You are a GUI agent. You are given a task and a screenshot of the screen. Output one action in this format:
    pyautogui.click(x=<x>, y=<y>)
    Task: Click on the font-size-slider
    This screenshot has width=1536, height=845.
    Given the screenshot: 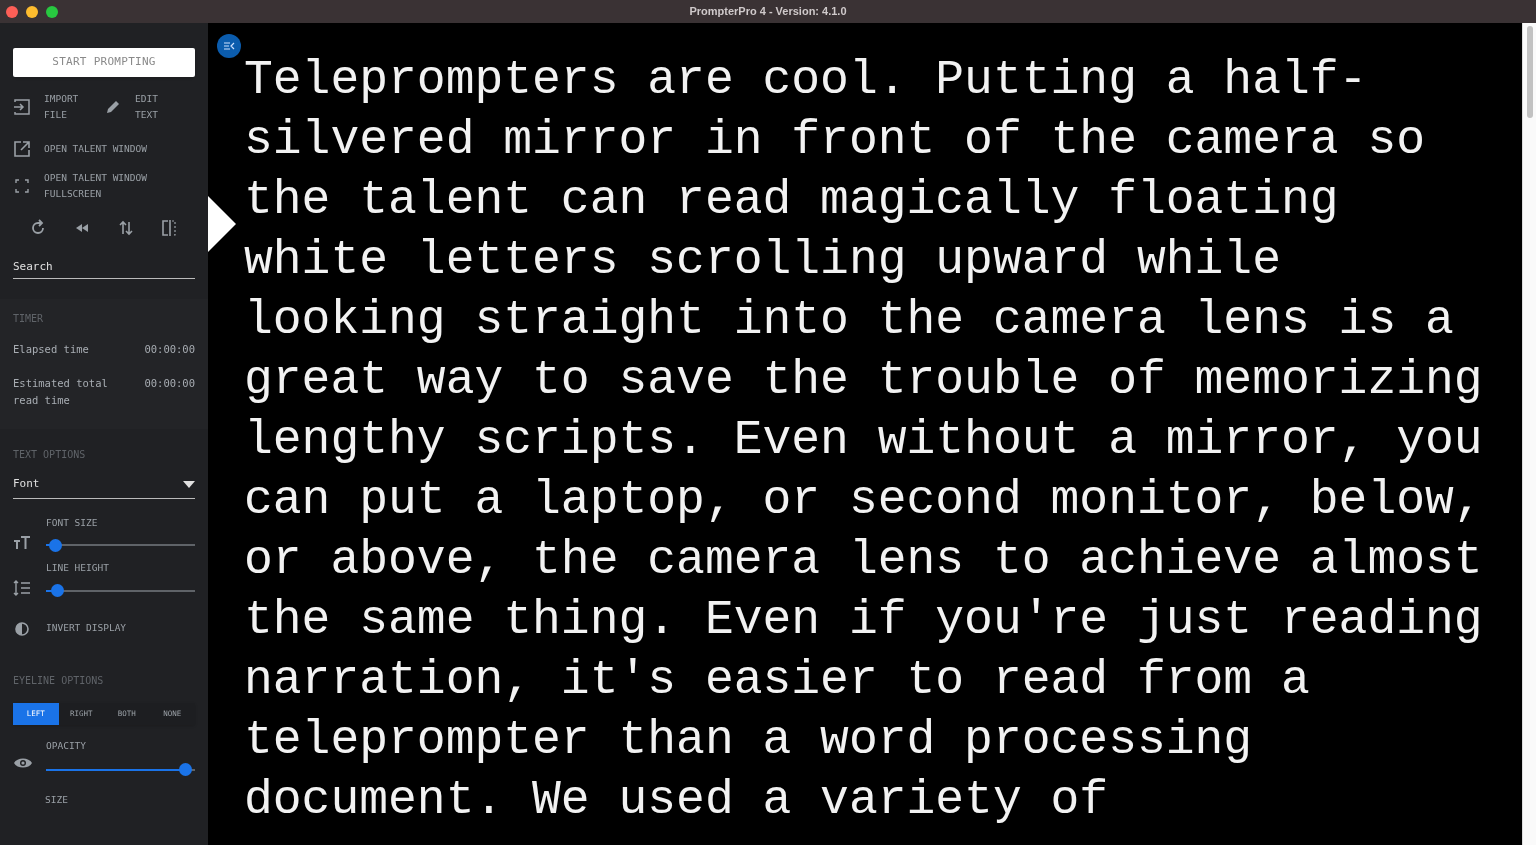 What is the action you would take?
    pyautogui.click(x=120, y=545)
    